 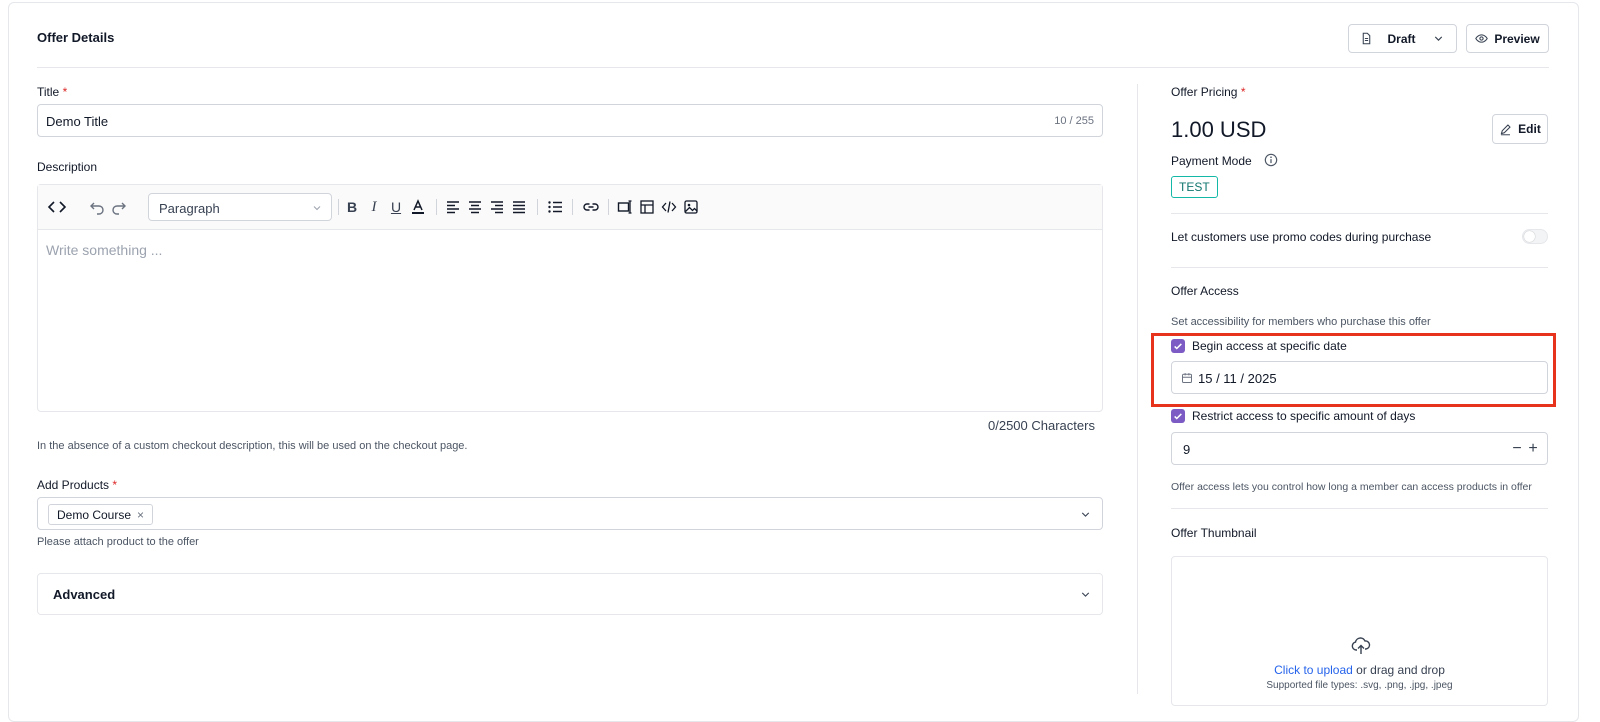 I want to click on link-icon, so click(x=591, y=207).